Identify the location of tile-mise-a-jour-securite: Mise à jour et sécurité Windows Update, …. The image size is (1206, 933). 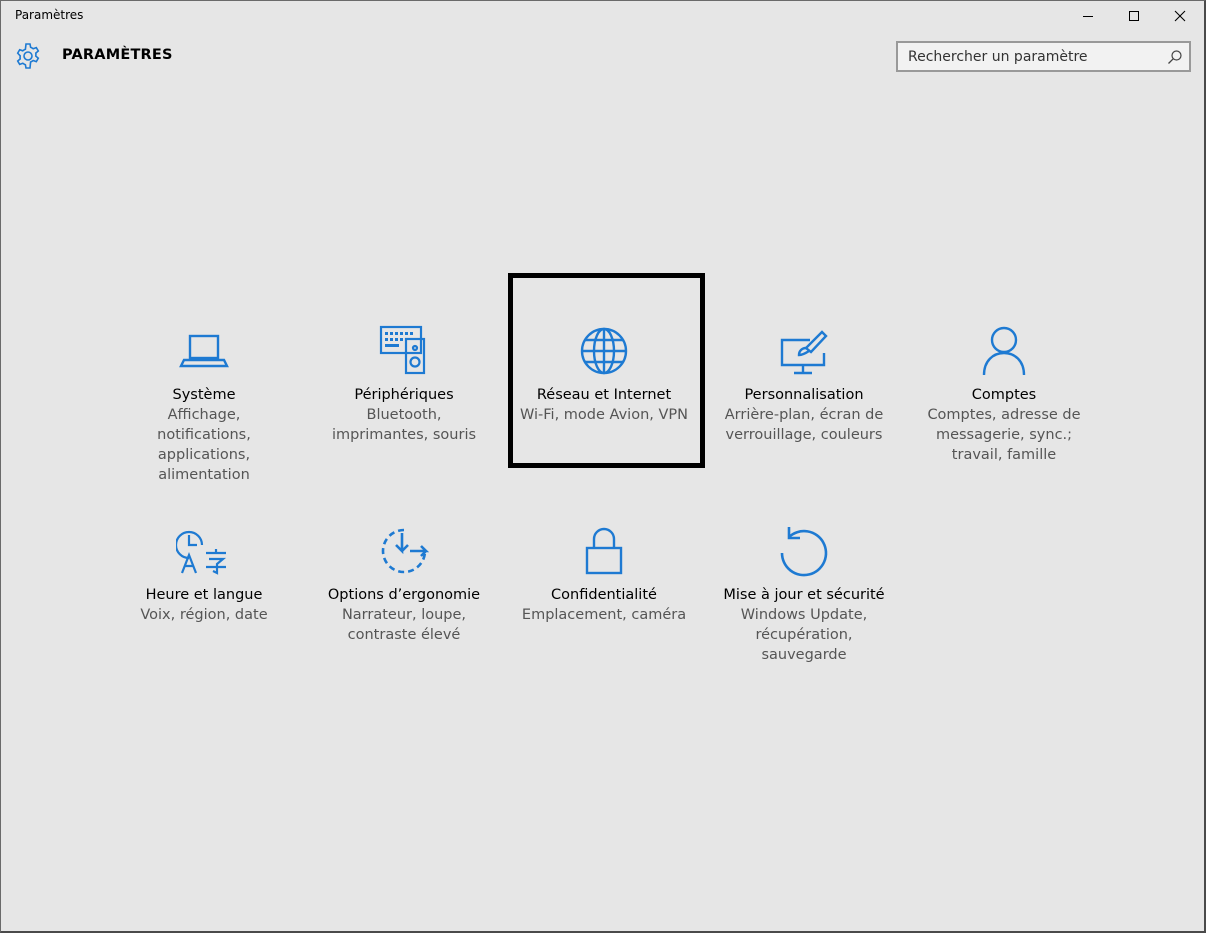
(804, 594).